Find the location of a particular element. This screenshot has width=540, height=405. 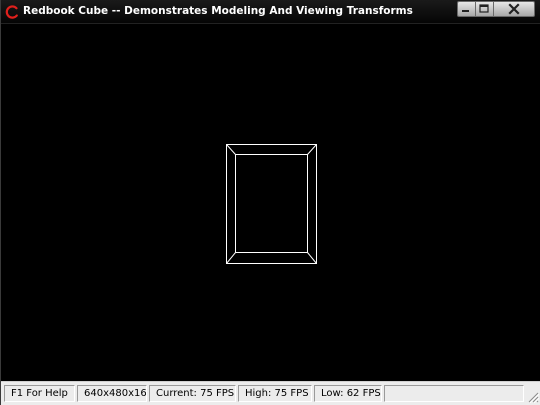

status-empty-panel is located at coordinates (454, 393).